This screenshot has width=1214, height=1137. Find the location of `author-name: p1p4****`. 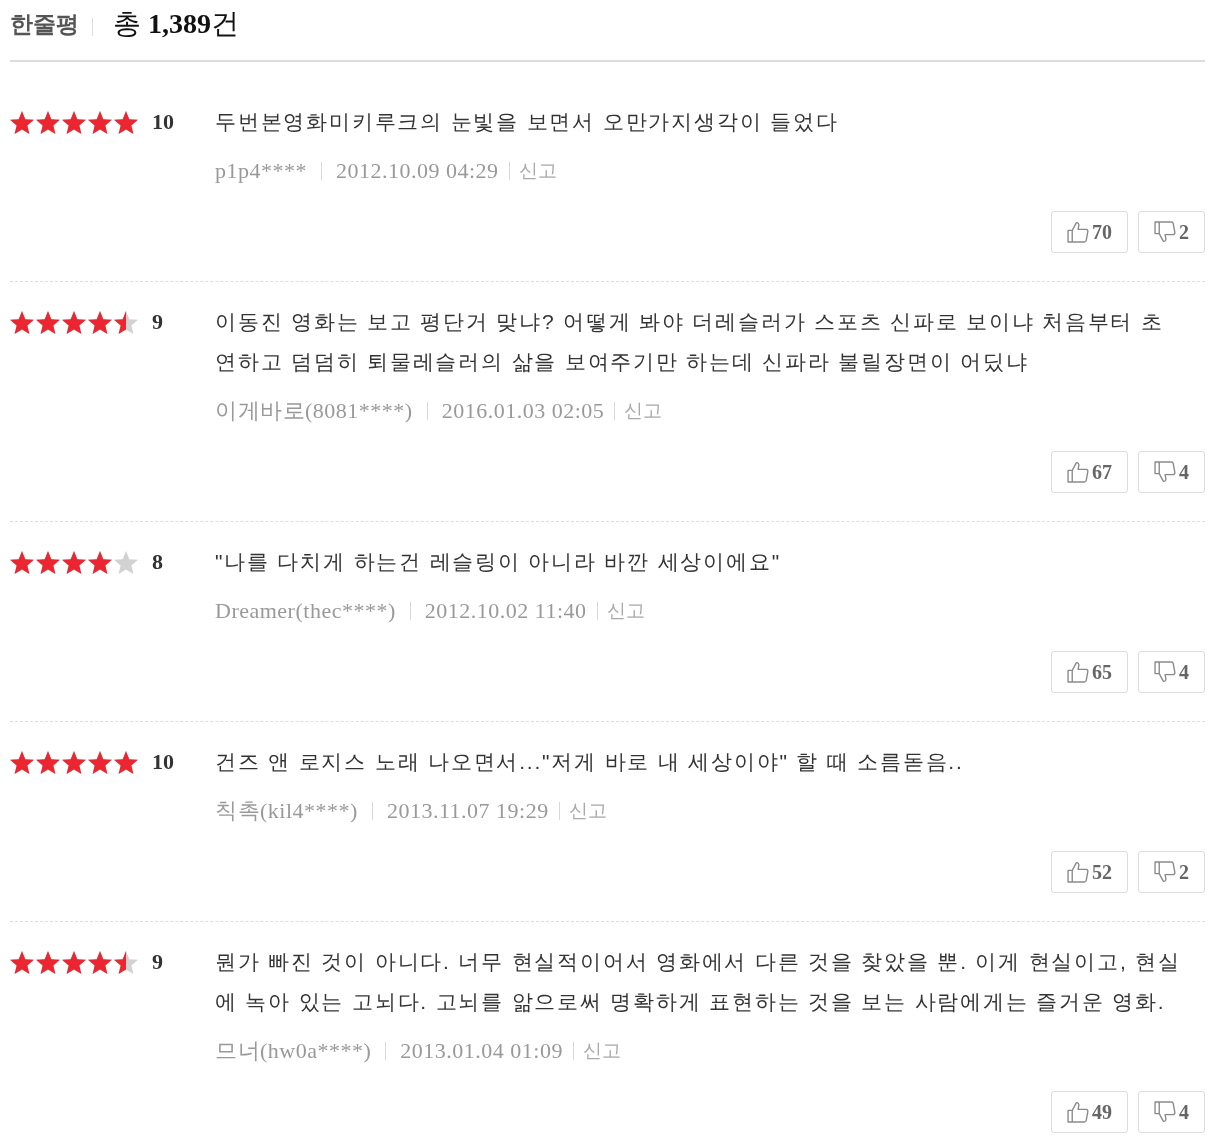

author-name: p1p4**** is located at coordinates (261, 171).